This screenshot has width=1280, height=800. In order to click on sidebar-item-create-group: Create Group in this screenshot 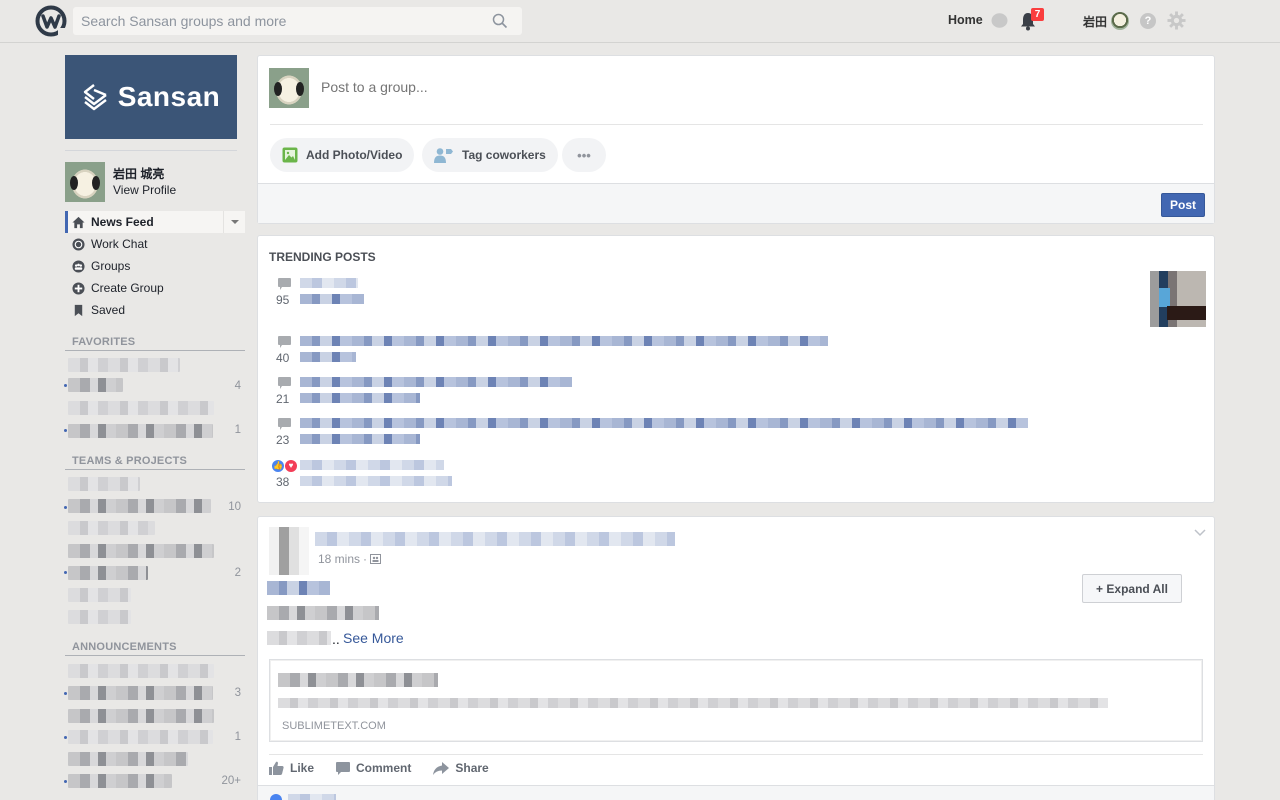, I will do `click(155, 288)`.